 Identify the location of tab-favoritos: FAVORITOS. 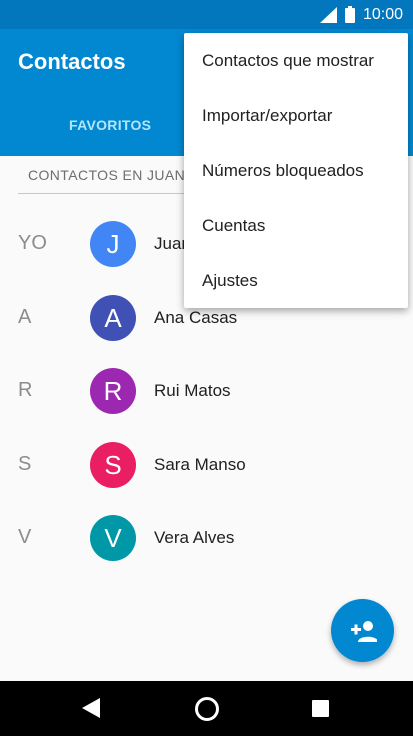
(110, 125).